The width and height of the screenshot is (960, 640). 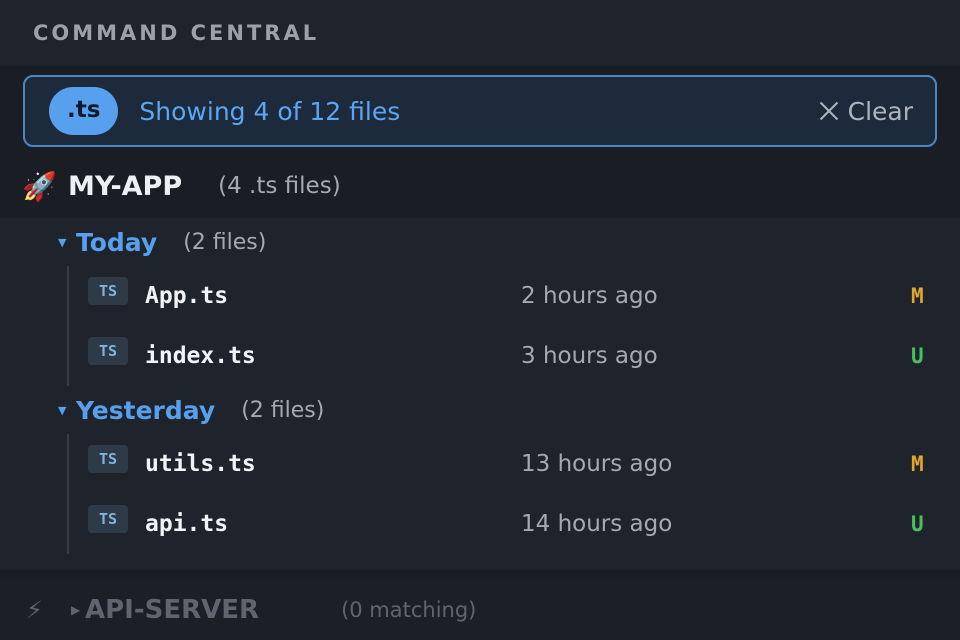 I want to click on file-row: TS App.ts 2 hours ago M, so click(x=514, y=296).